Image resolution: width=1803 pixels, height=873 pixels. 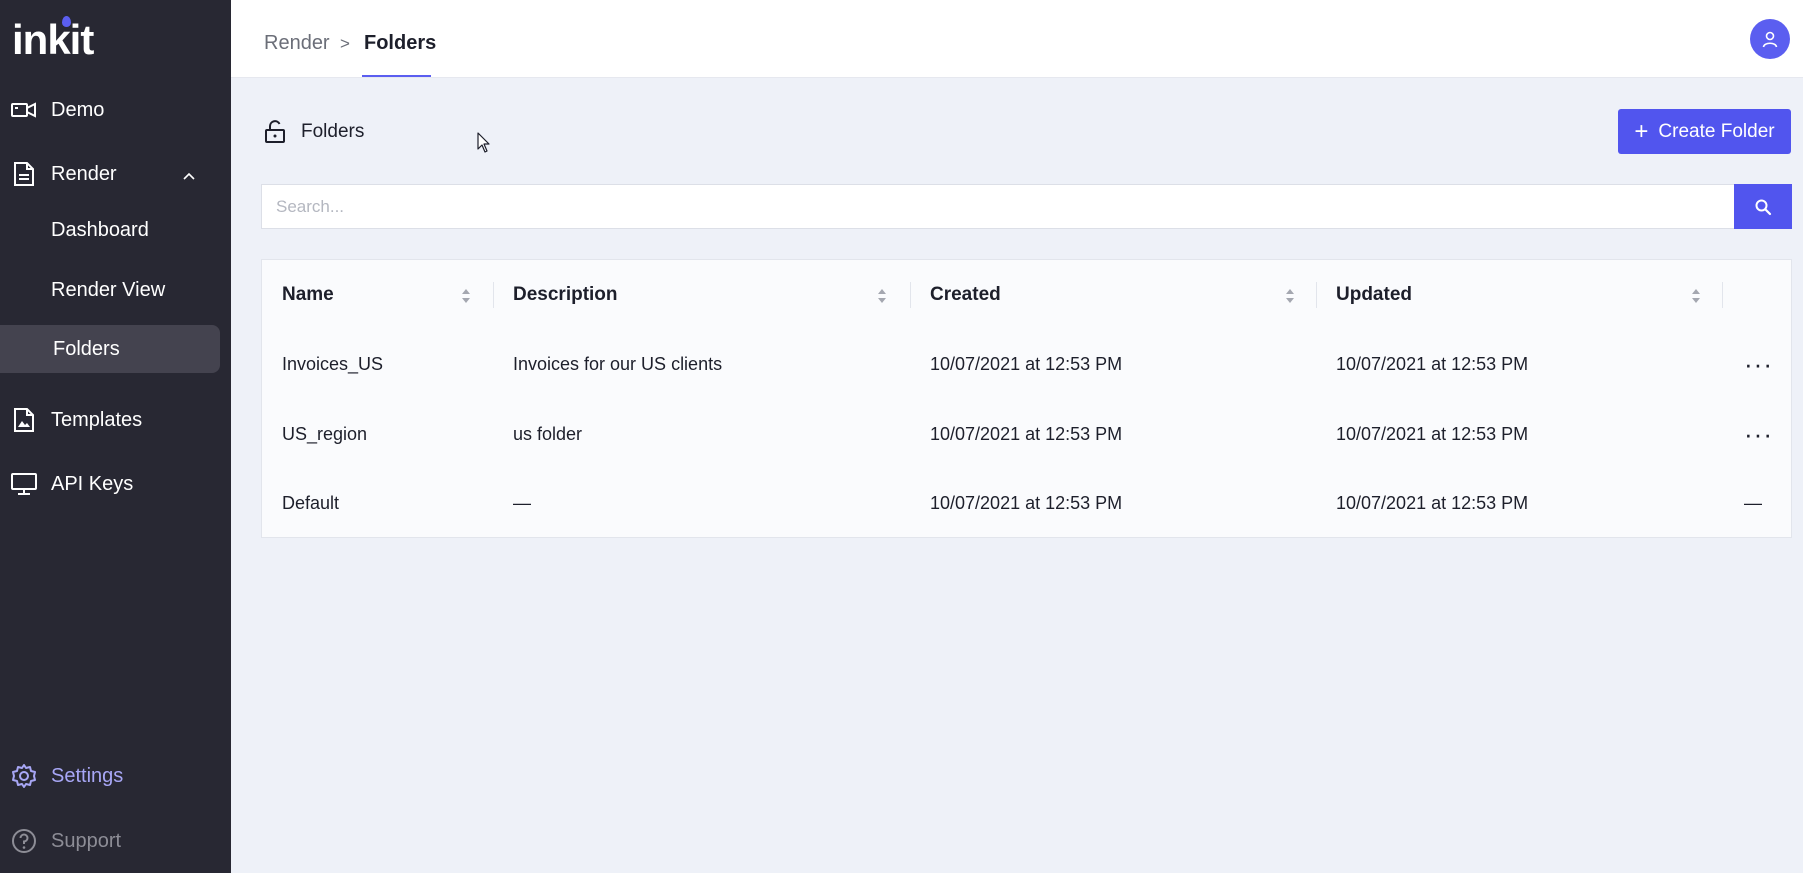 I want to click on cell-name: Default, so click(x=311, y=502).